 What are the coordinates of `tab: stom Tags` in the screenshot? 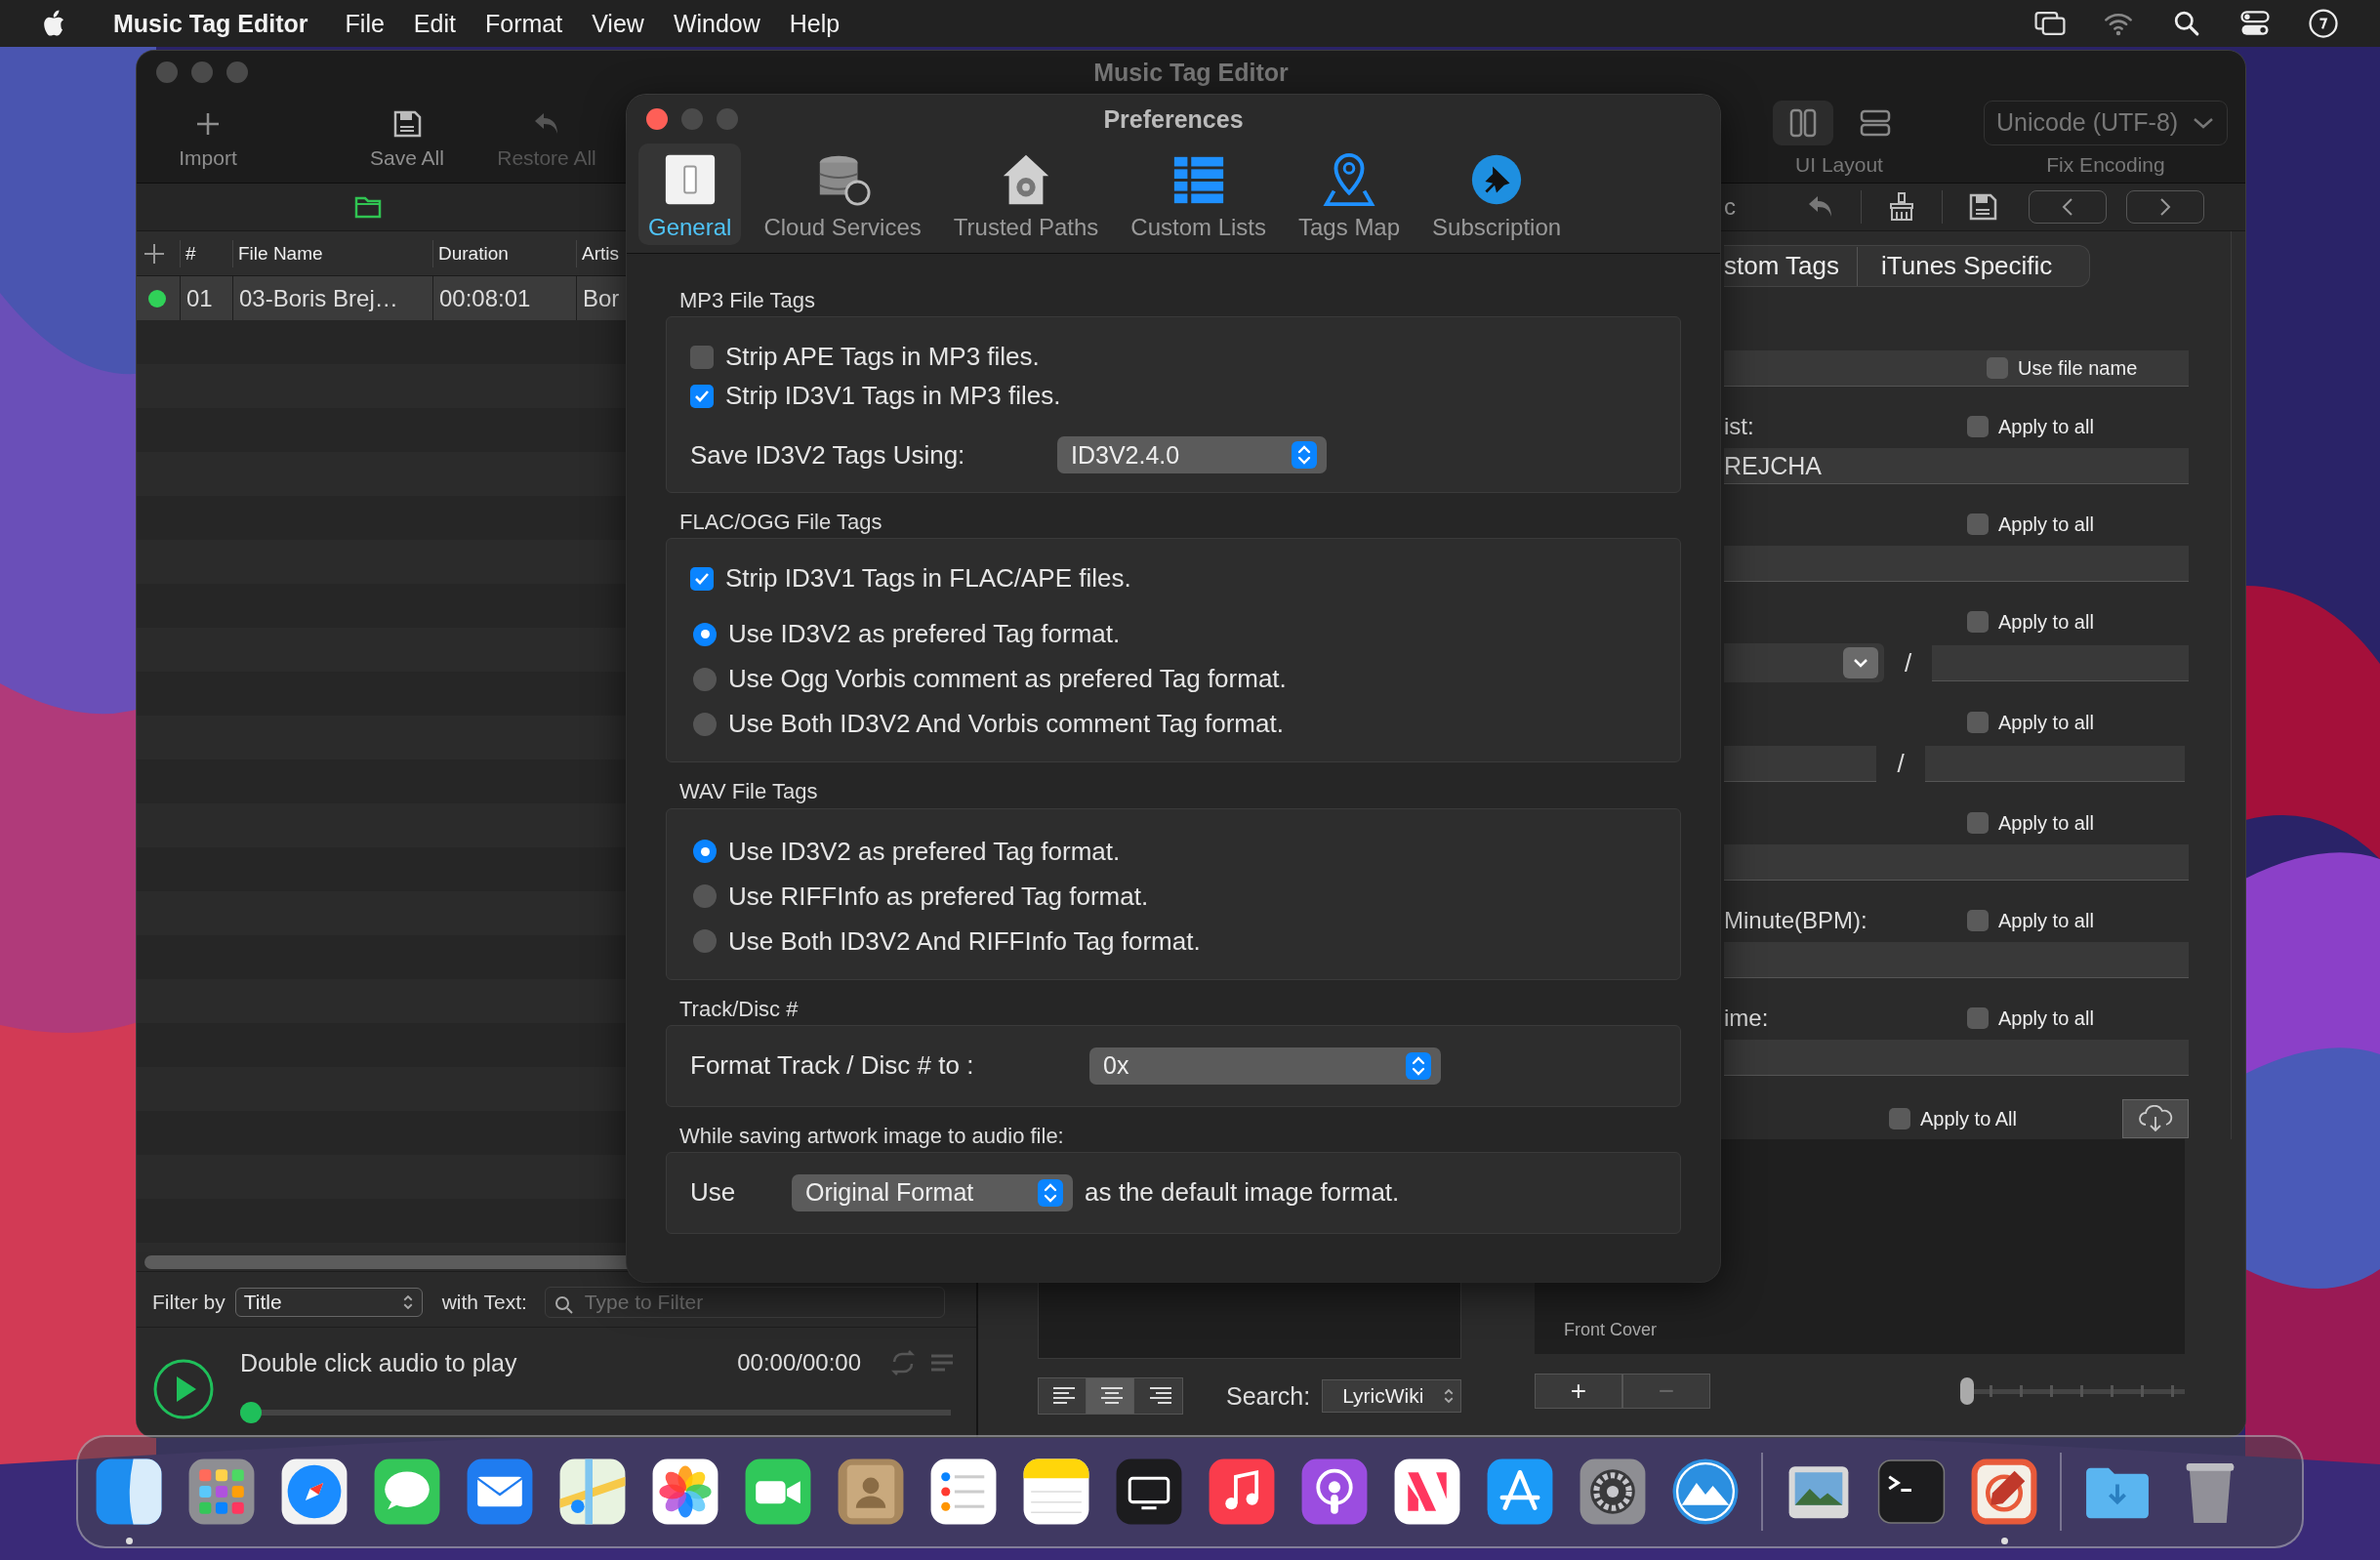 It's located at (1790, 266).